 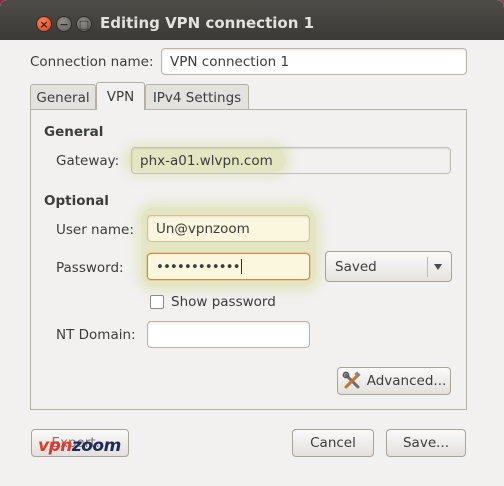 I want to click on gateway-value: phx-a01.wlvpn.com, so click(x=206, y=160).